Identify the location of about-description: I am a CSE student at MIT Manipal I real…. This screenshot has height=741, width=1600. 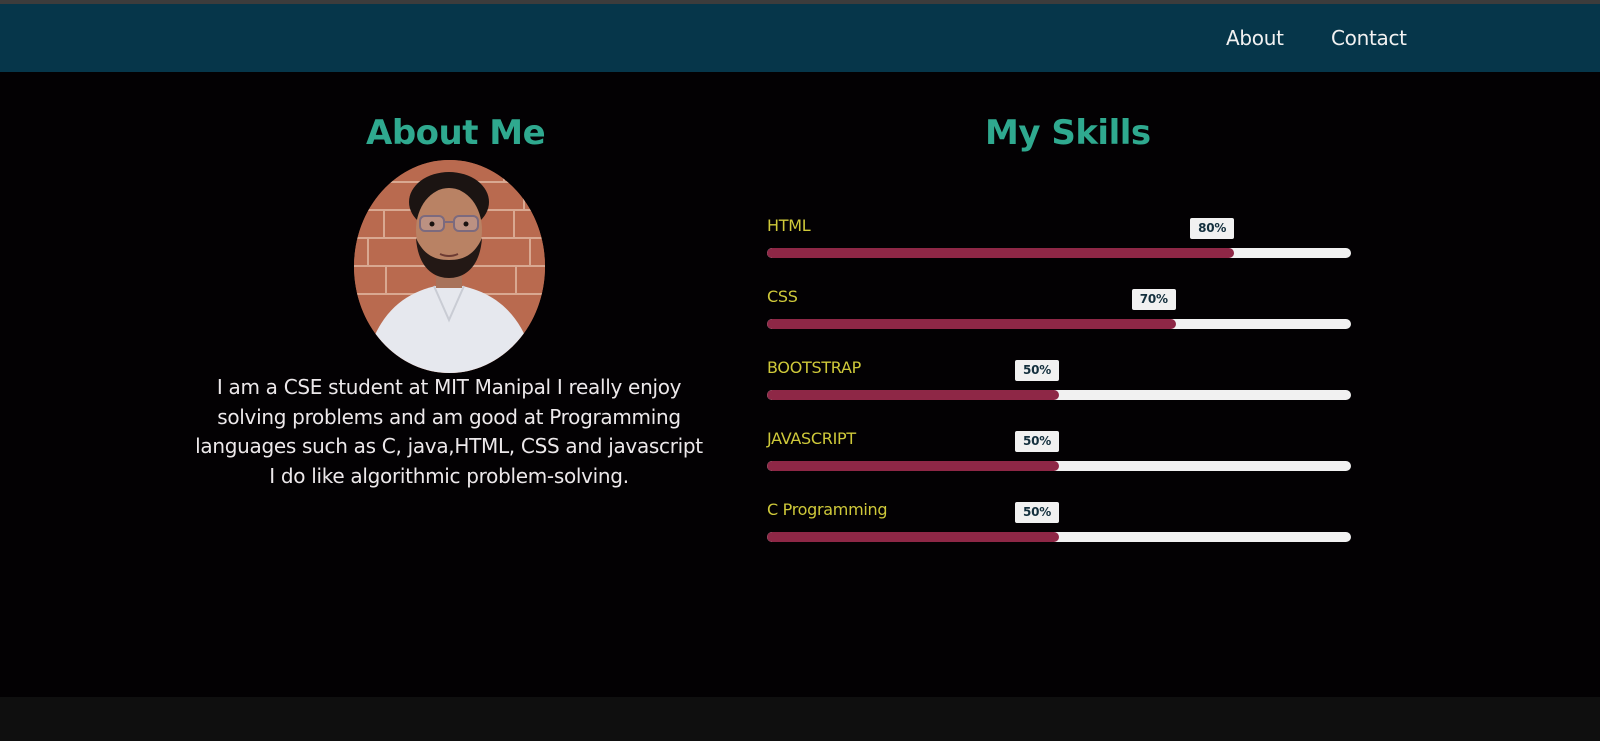
(449, 431).